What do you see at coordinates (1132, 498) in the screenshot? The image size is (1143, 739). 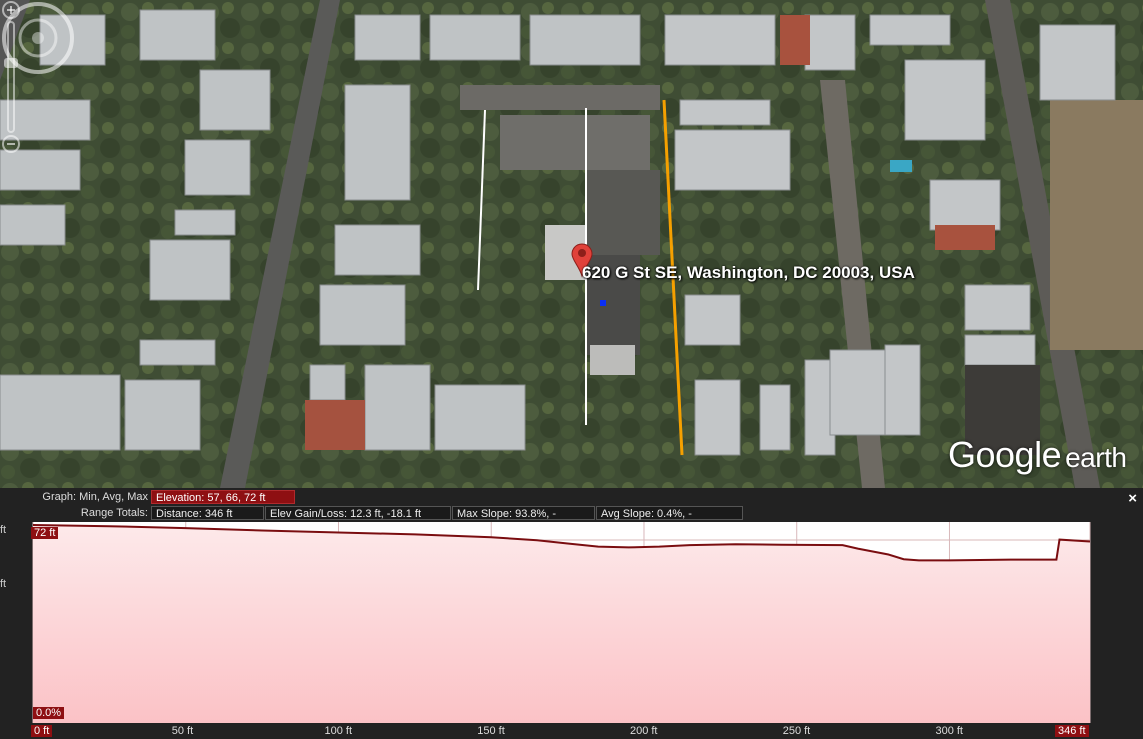 I see `close-button: ×` at bounding box center [1132, 498].